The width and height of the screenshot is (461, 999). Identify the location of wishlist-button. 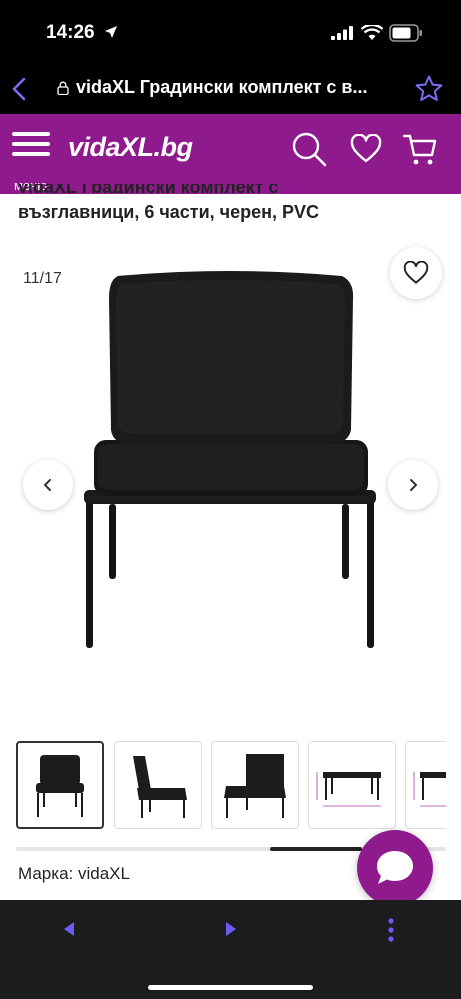
(416, 273).